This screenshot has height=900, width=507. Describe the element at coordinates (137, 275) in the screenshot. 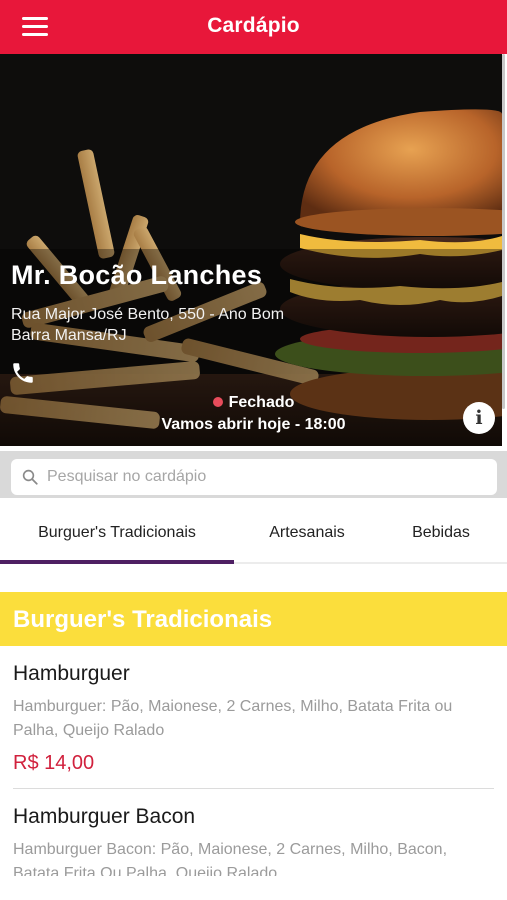

I see `store-name: Mr. Bocão Lanches` at that location.